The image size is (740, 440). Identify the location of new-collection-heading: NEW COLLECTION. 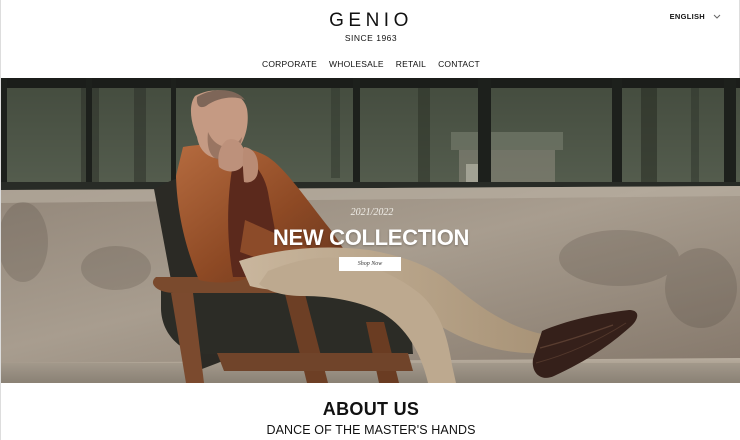
(371, 237).